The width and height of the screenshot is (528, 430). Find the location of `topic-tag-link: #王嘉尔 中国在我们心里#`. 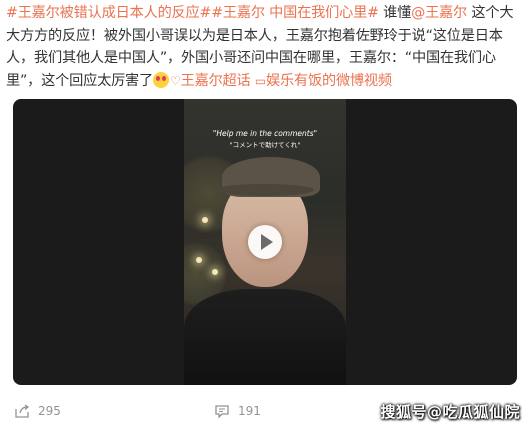

topic-tag-link: #王嘉尔 中国在我们心里# is located at coordinates (295, 13).